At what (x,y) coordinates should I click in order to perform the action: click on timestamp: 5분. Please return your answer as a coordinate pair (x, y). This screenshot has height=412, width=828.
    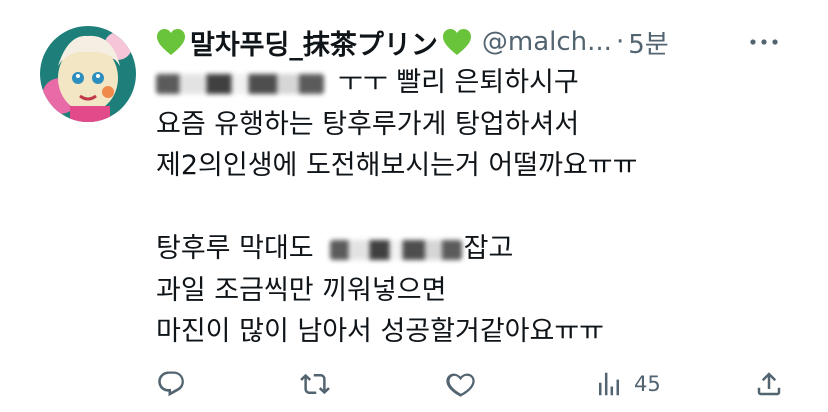
    Looking at the image, I should click on (648, 42).